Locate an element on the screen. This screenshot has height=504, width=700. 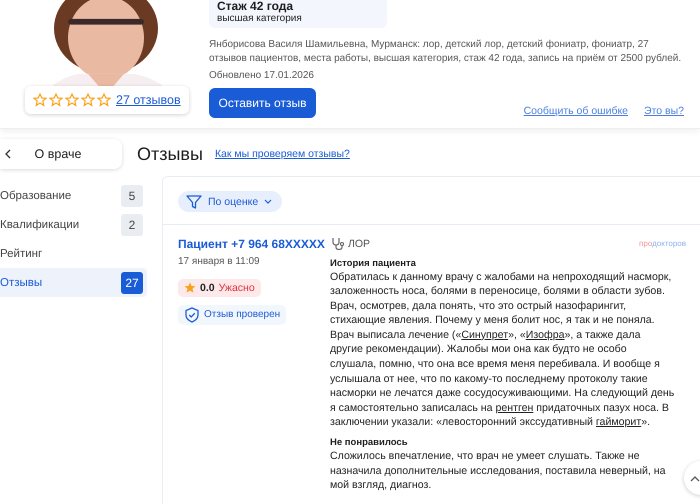
review-date: 17 января в 11:09 is located at coordinates (219, 261).